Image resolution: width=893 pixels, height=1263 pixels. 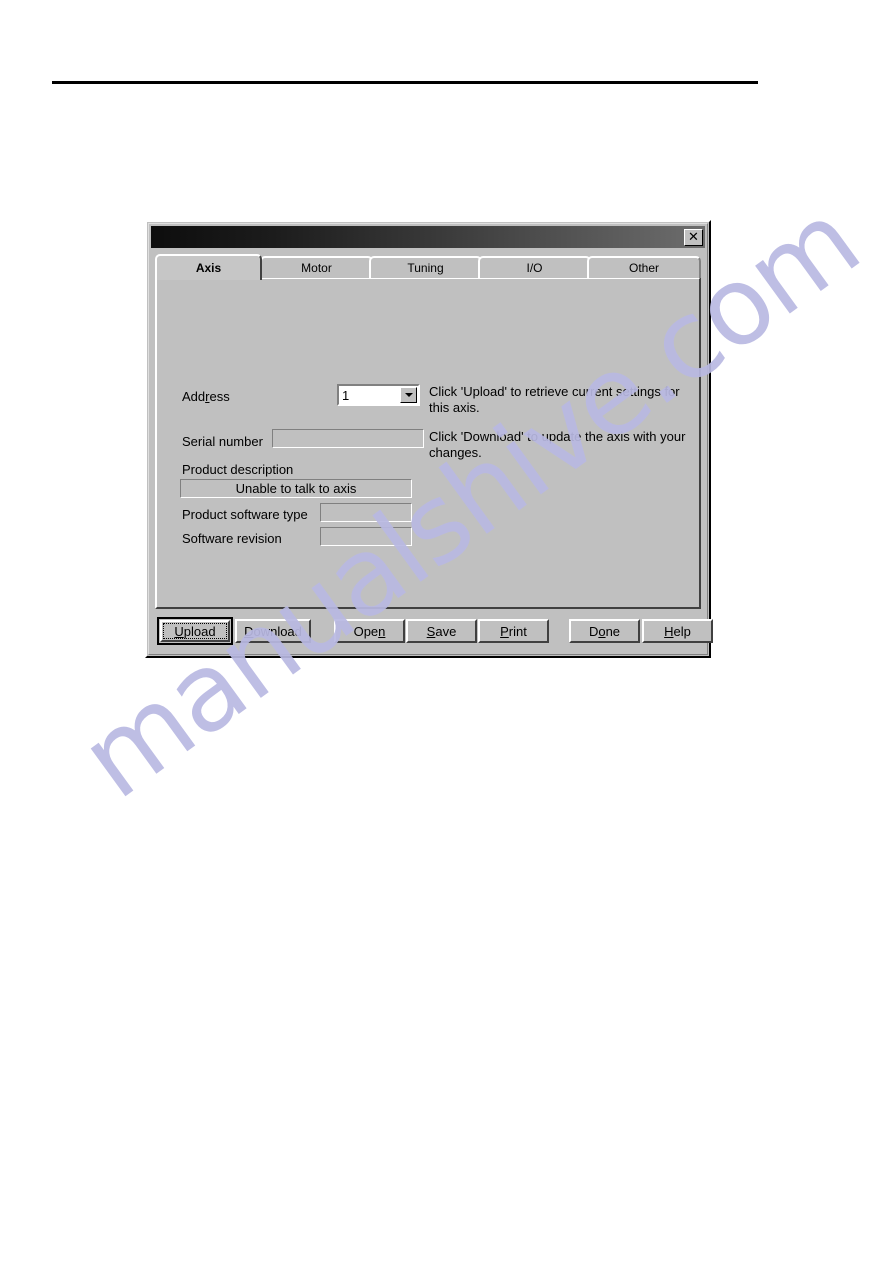 What do you see at coordinates (428, 237) in the screenshot?
I see `dialog-titlebar: ✕` at bounding box center [428, 237].